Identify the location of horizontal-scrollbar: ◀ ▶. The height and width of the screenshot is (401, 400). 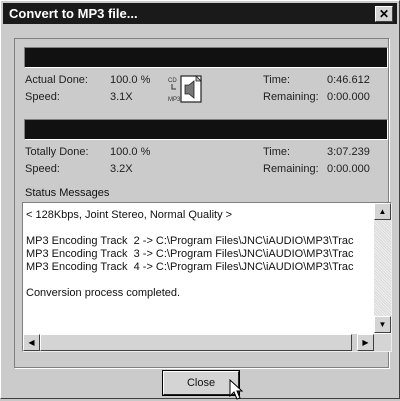
(198, 342).